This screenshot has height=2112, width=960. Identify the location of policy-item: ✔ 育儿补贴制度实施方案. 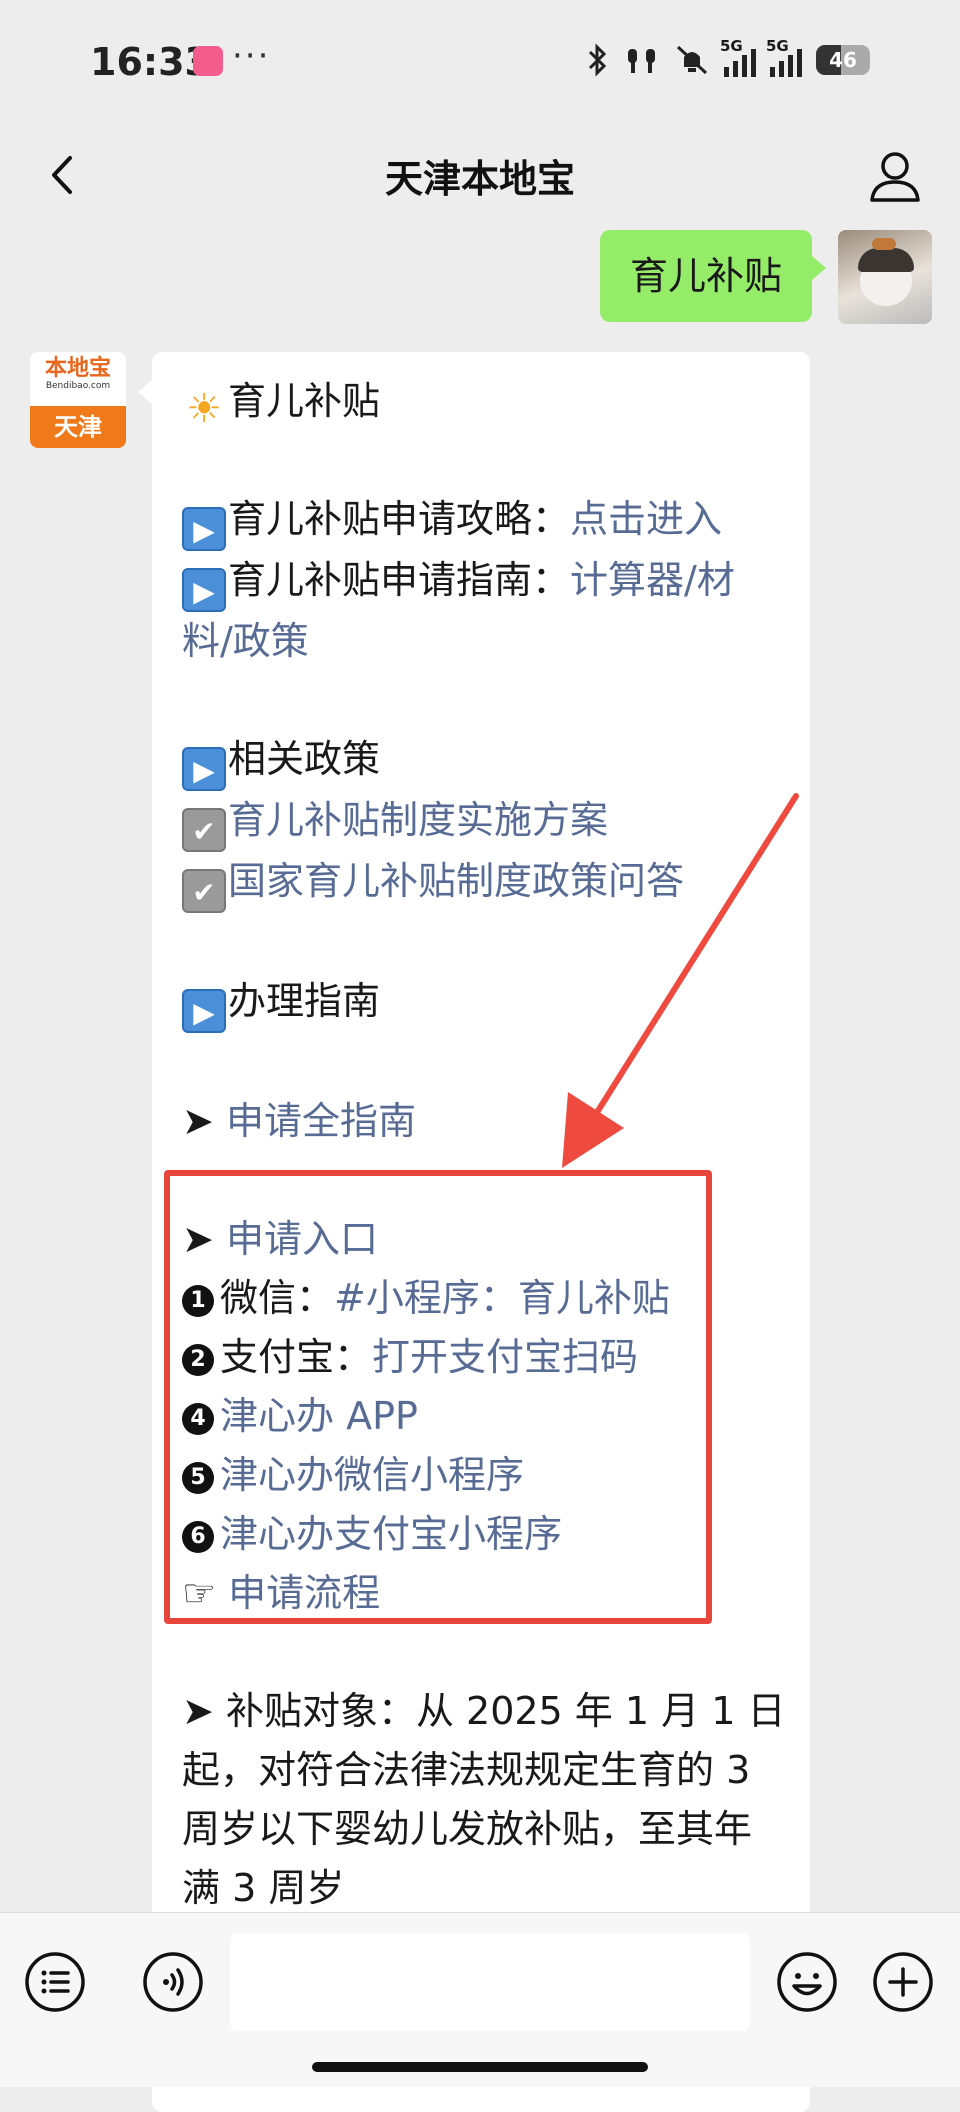
(487, 821).